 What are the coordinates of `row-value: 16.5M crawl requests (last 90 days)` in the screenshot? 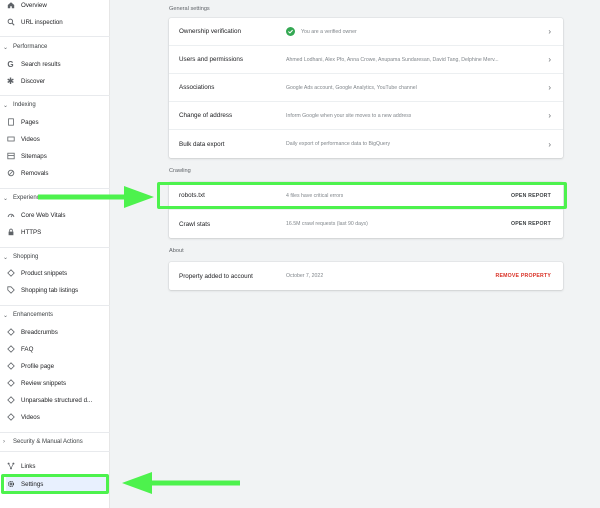 It's located at (327, 224).